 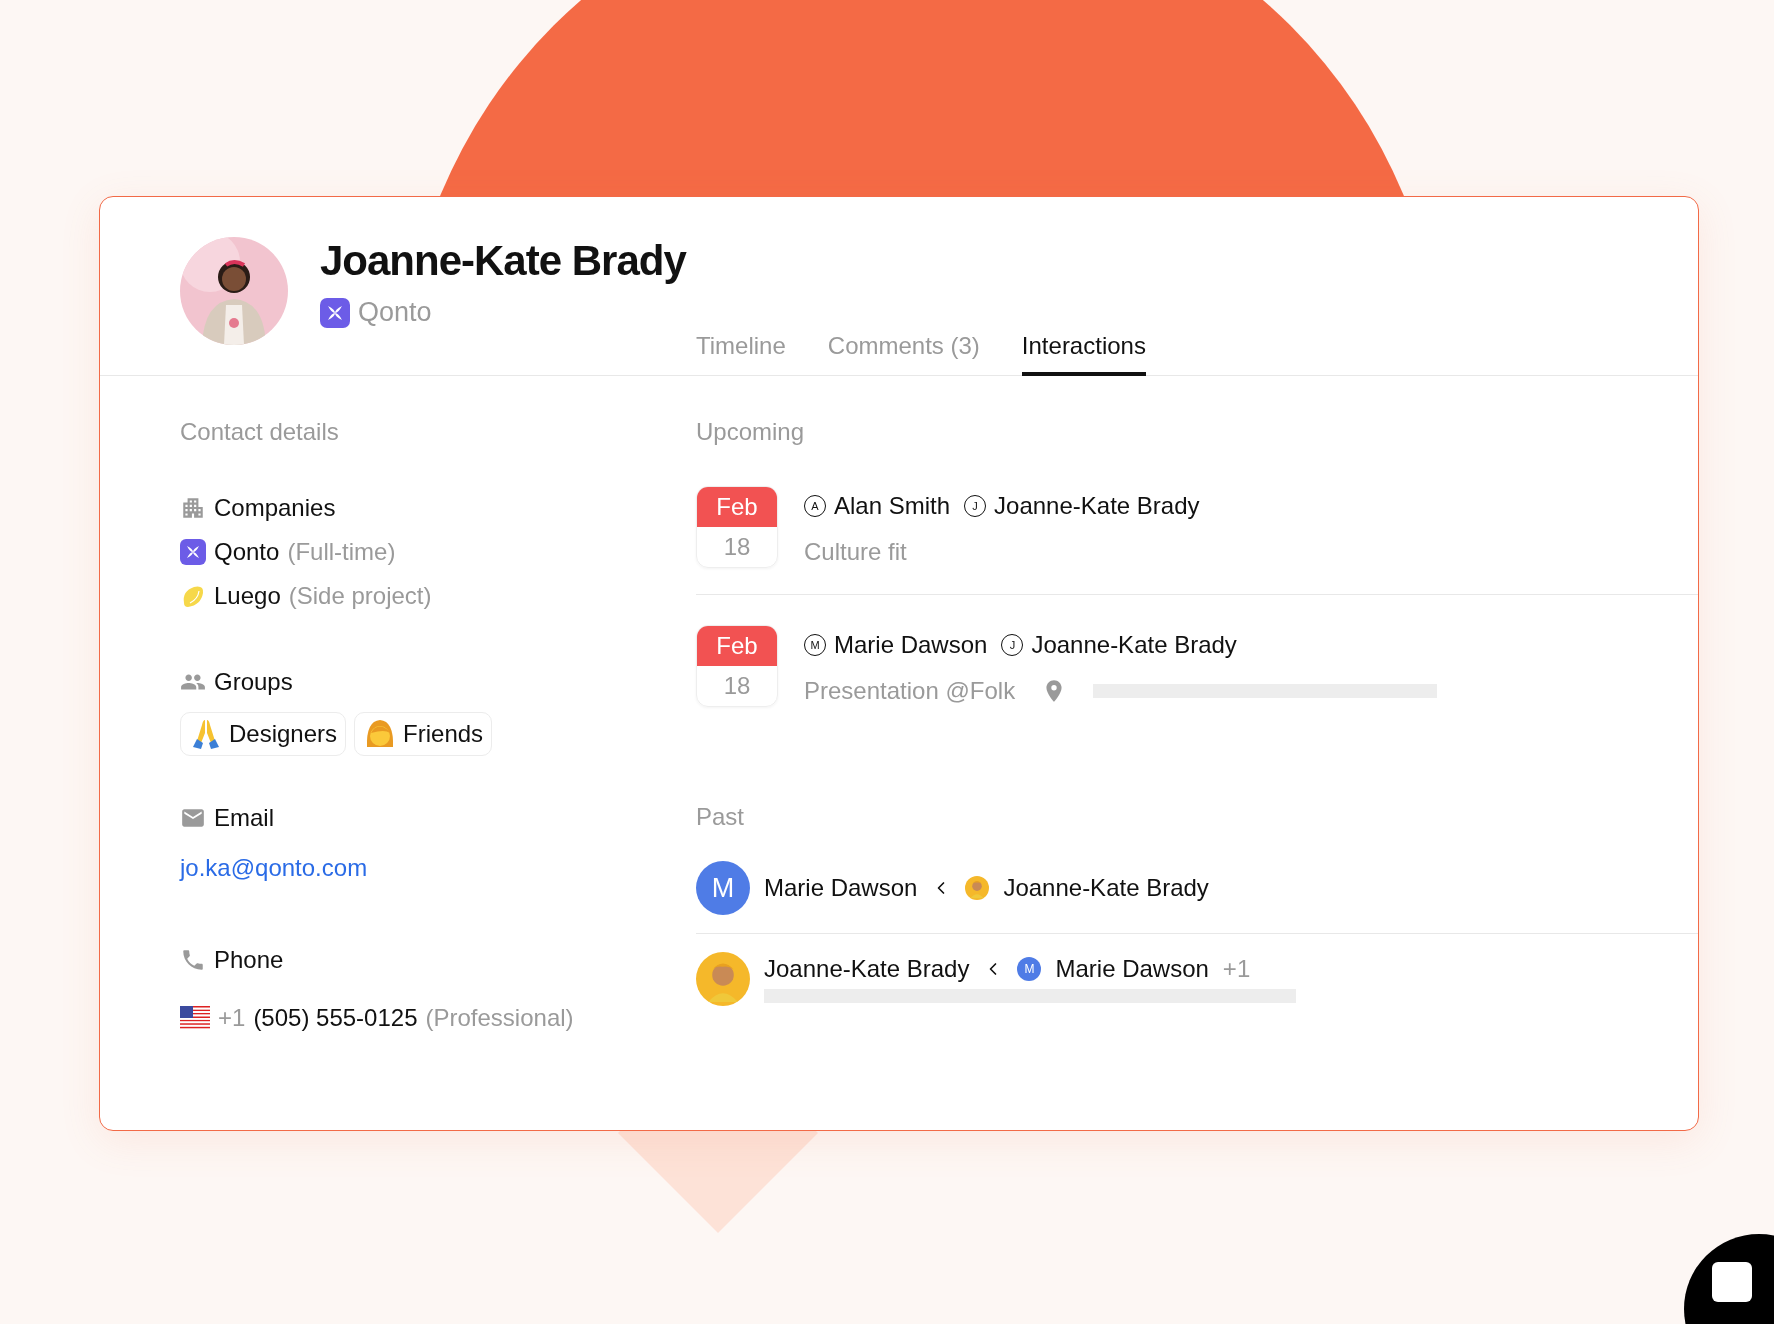 I want to click on section-heading: Upcoming, so click(x=751, y=432).